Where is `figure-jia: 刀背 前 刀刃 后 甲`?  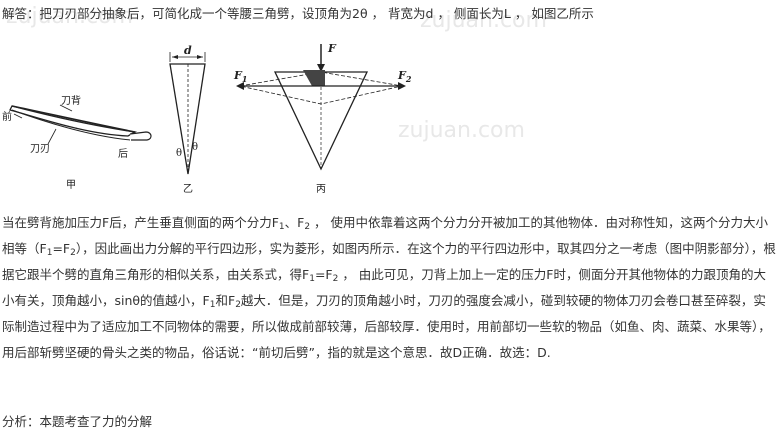
figure-jia: 刀背 前 刀刃 后 甲 is located at coordinates (77, 142).